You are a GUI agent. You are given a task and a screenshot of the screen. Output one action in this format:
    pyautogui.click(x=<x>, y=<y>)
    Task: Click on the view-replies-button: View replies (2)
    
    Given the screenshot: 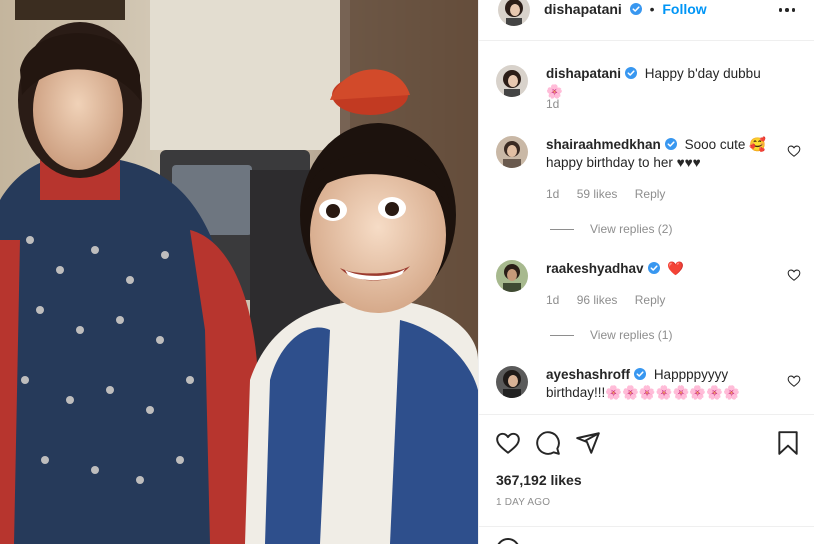 What is the action you would take?
    pyautogui.click(x=611, y=229)
    